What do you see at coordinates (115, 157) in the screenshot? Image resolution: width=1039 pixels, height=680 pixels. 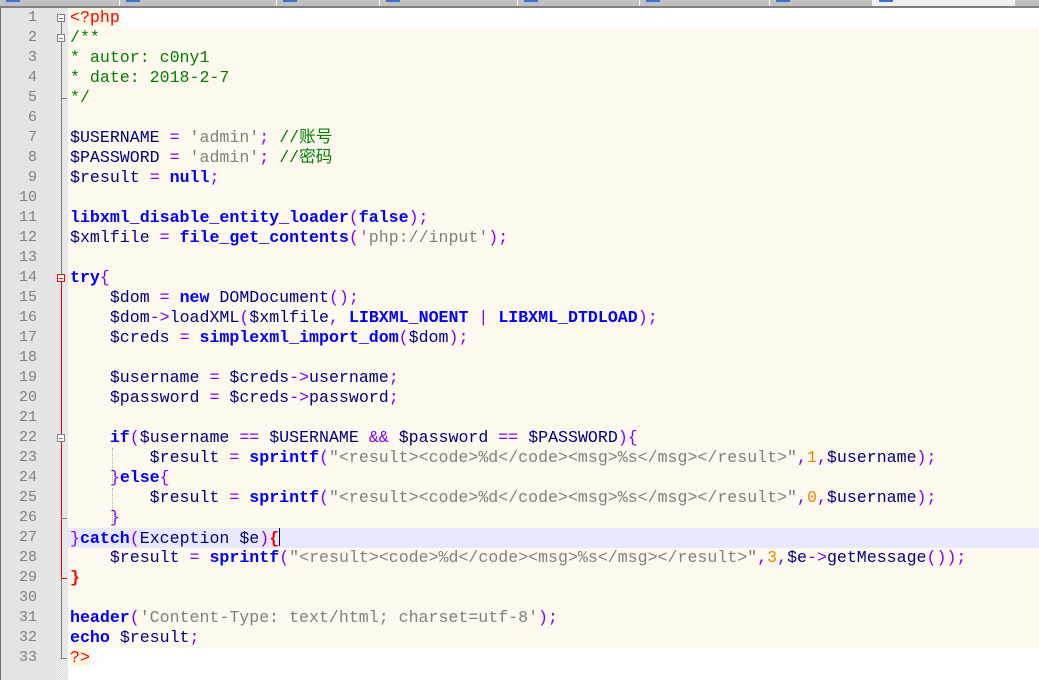 I see `token-var: $PASSWORD` at bounding box center [115, 157].